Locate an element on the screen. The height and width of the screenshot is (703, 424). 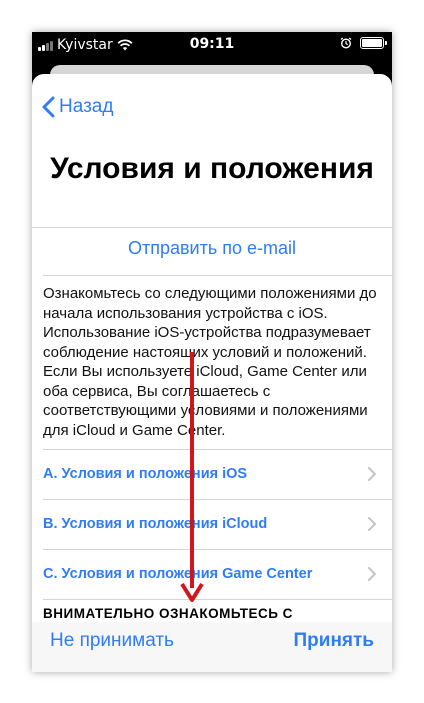
decline-button: Не принимать is located at coordinates (112, 641).